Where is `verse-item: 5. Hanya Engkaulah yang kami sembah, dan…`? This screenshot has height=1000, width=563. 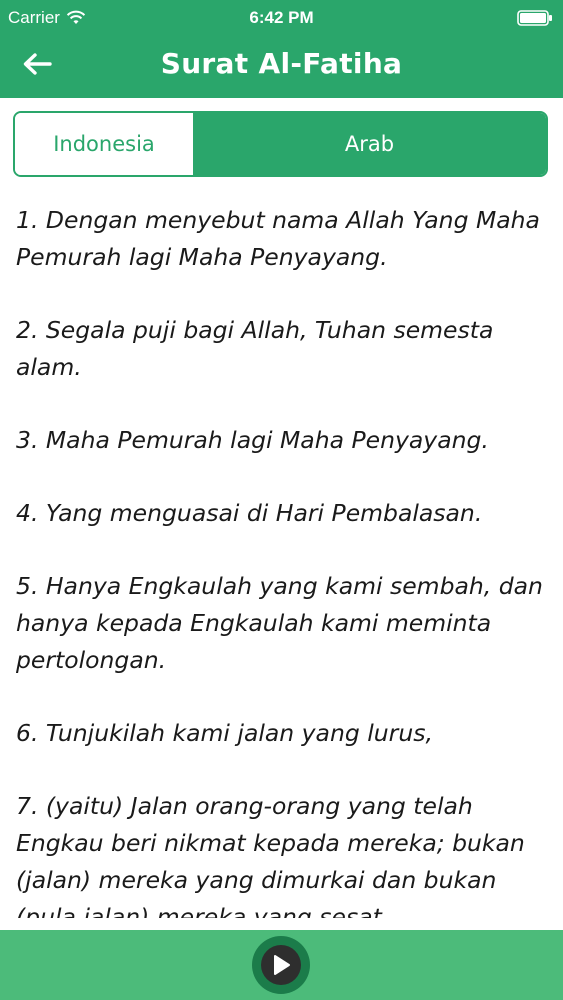 verse-item: 5. Hanya Engkaulah yang kami sembah, dan… is located at coordinates (279, 623).